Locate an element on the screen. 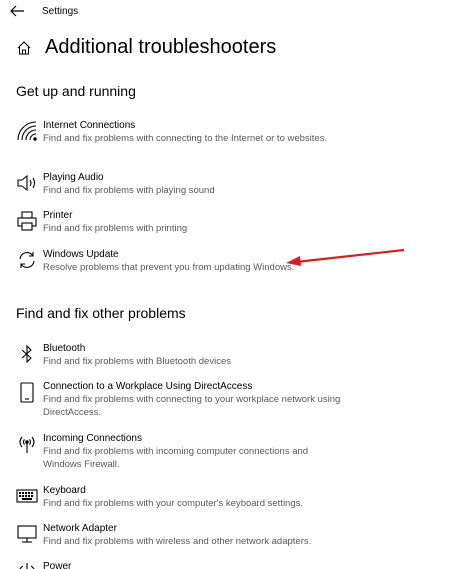  section-heading-find-fix-other: Find and fix other problems is located at coordinates (101, 313).